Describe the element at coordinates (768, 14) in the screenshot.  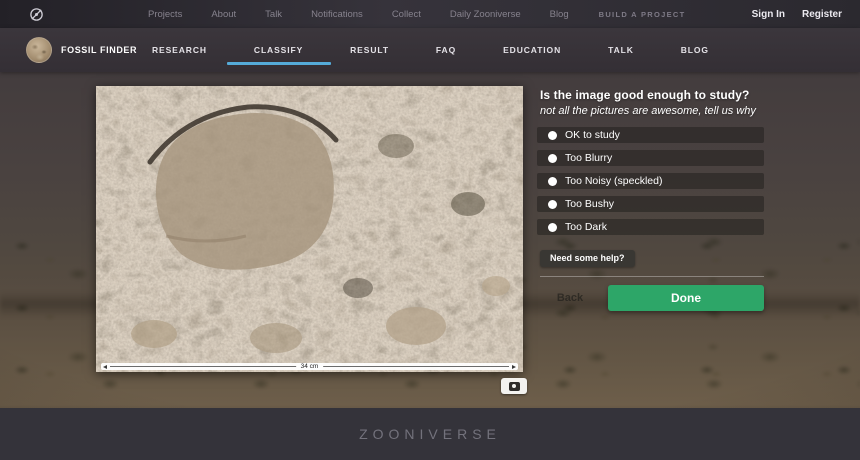
I see `sign-in-link: Sign In` at that location.